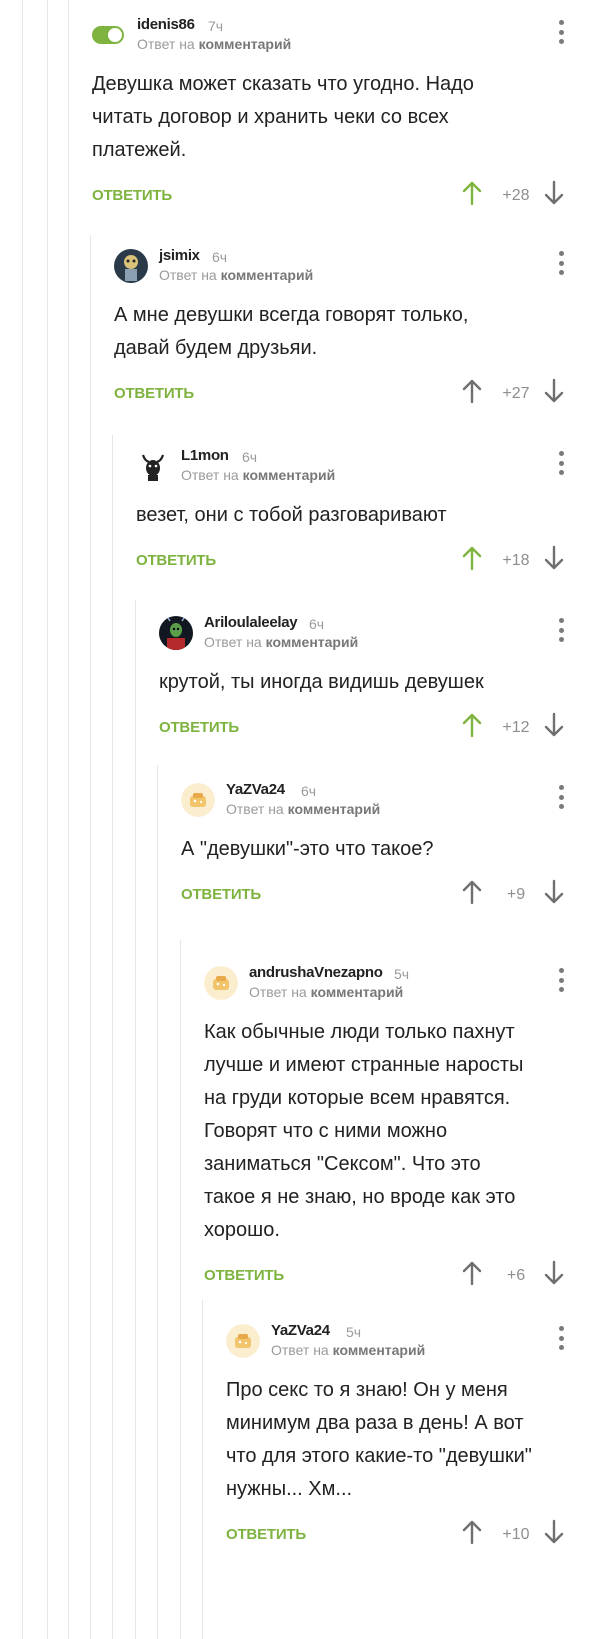 This screenshot has width=600, height=1639. Describe the element at coordinates (368, 465) in the screenshot. I see `comment-header: L1mon 6ч Ответ на комментарий` at that location.